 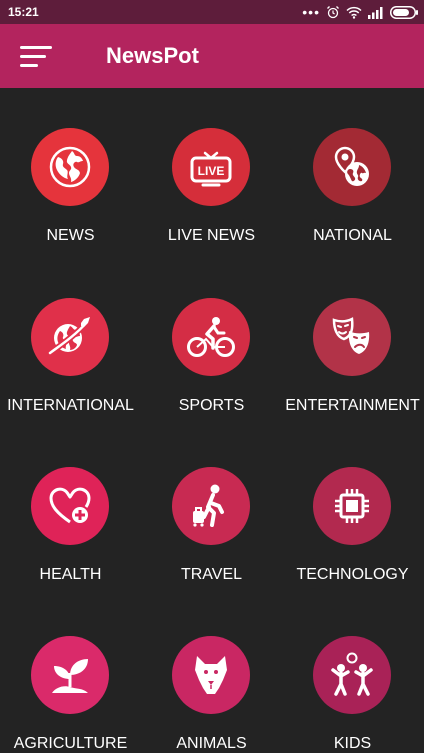 I want to click on category-animals: ANIMALS, so click(x=211, y=674).